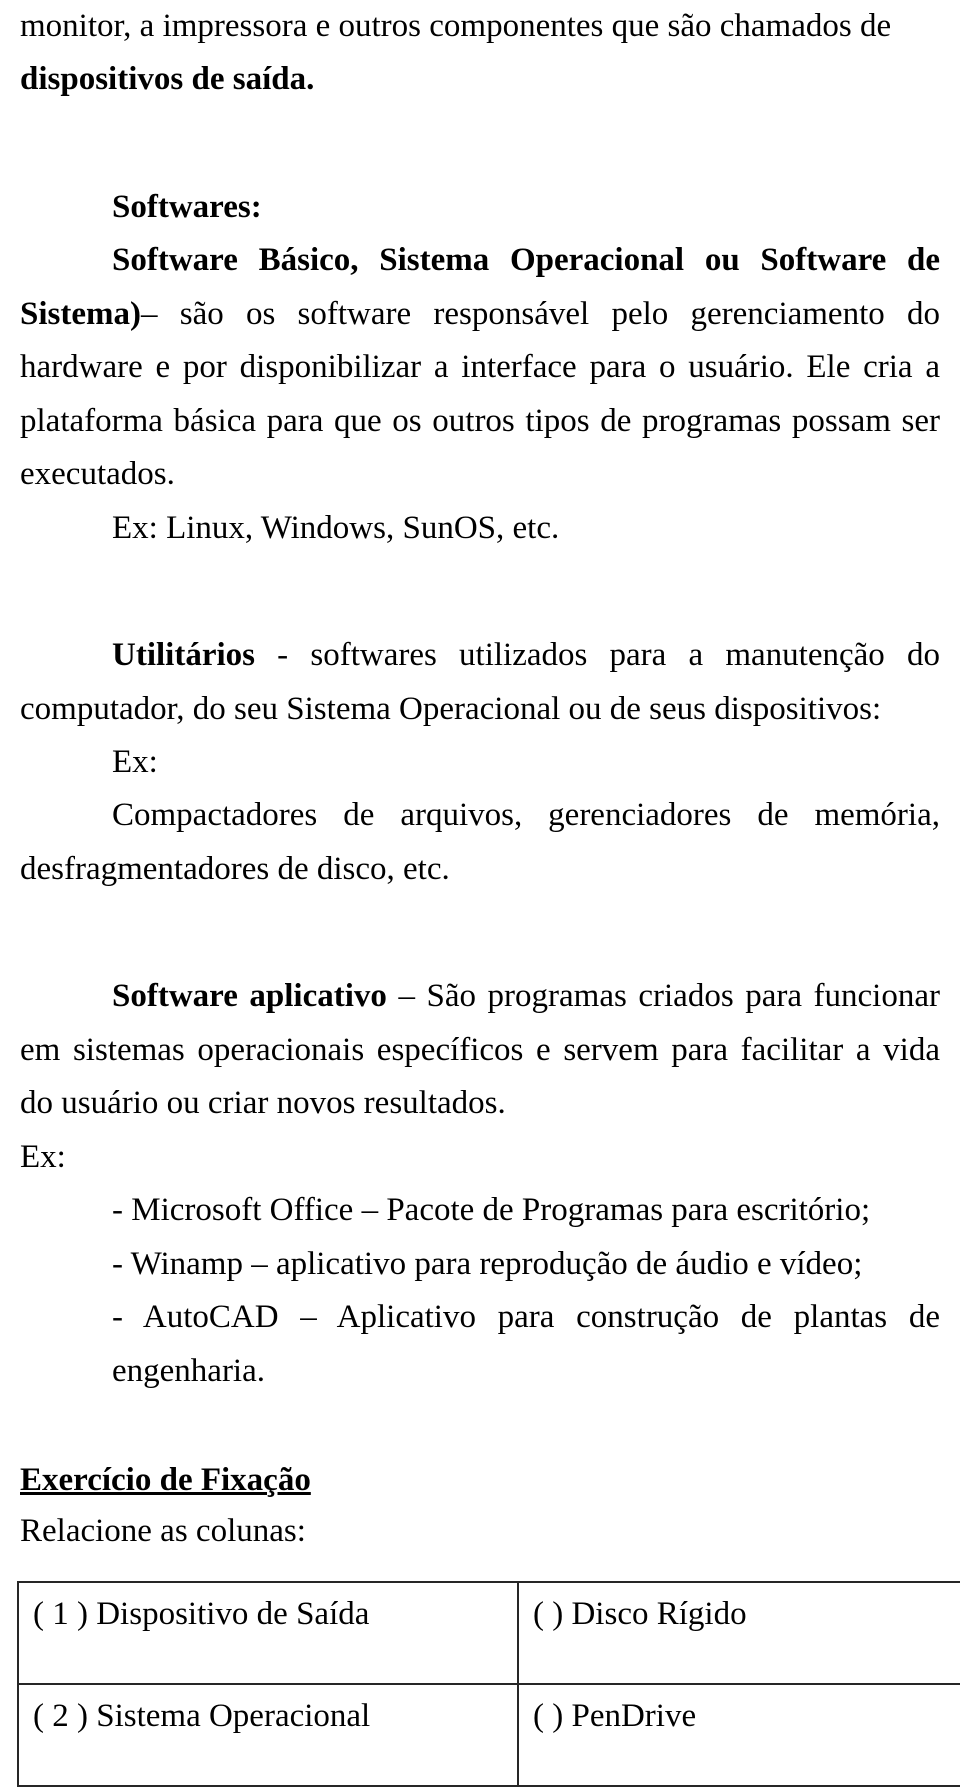  Describe the element at coordinates (249, 996) in the screenshot. I see `software-aplicativo-bold-lead: Software aplicativo` at that location.